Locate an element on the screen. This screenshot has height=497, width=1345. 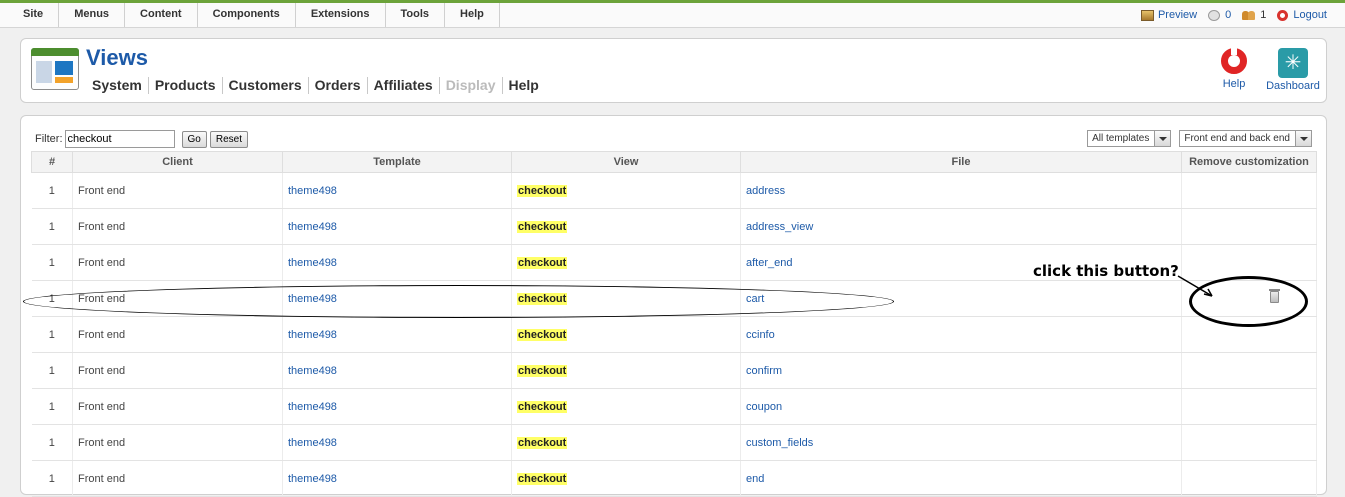
users-count: 1 is located at coordinates (1263, 15).